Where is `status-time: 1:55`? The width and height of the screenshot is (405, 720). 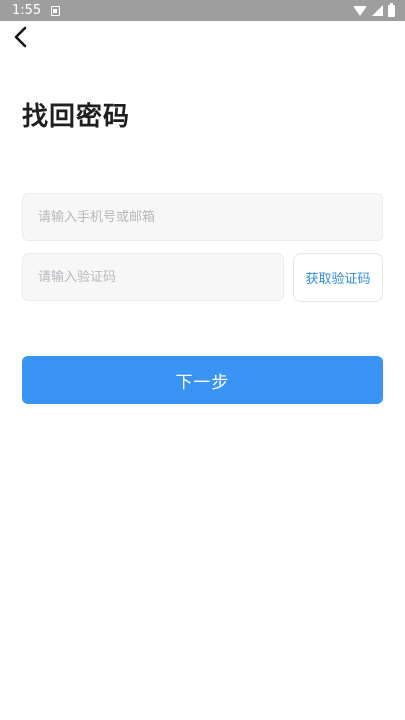
status-time: 1:55 is located at coordinates (27, 10).